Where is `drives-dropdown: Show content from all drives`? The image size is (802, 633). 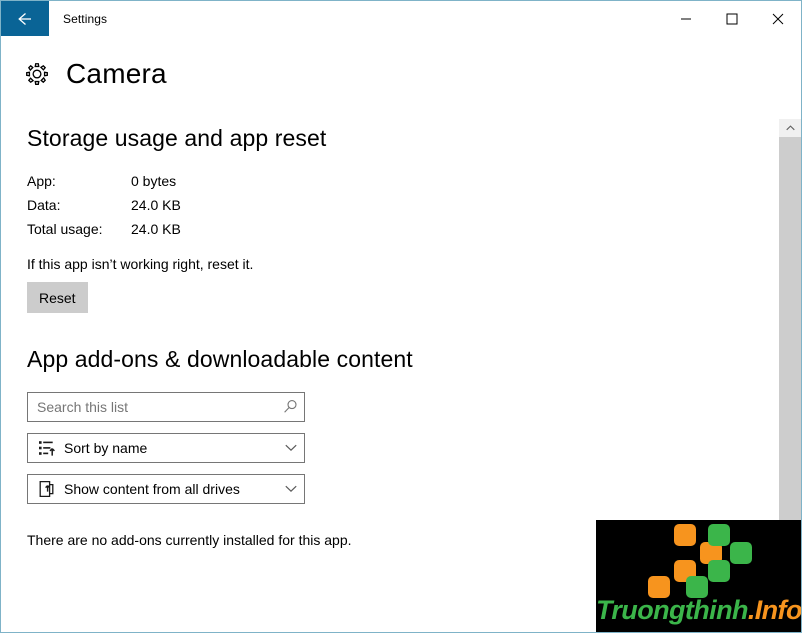 drives-dropdown: Show content from all drives is located at coordinates (166, 488).